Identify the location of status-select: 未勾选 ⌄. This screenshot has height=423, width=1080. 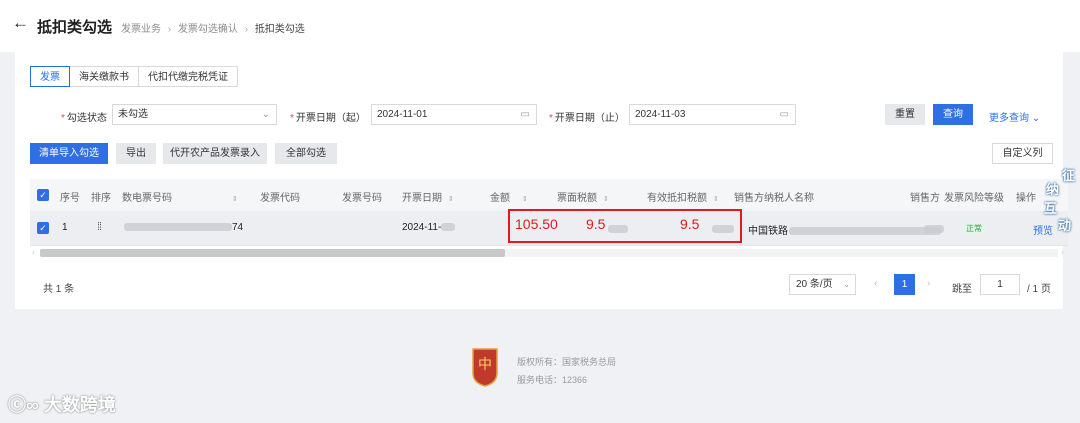
(194, 114).